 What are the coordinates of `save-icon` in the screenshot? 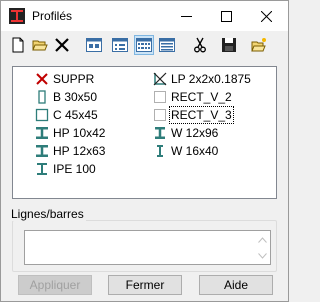 It's located at (229, 45).